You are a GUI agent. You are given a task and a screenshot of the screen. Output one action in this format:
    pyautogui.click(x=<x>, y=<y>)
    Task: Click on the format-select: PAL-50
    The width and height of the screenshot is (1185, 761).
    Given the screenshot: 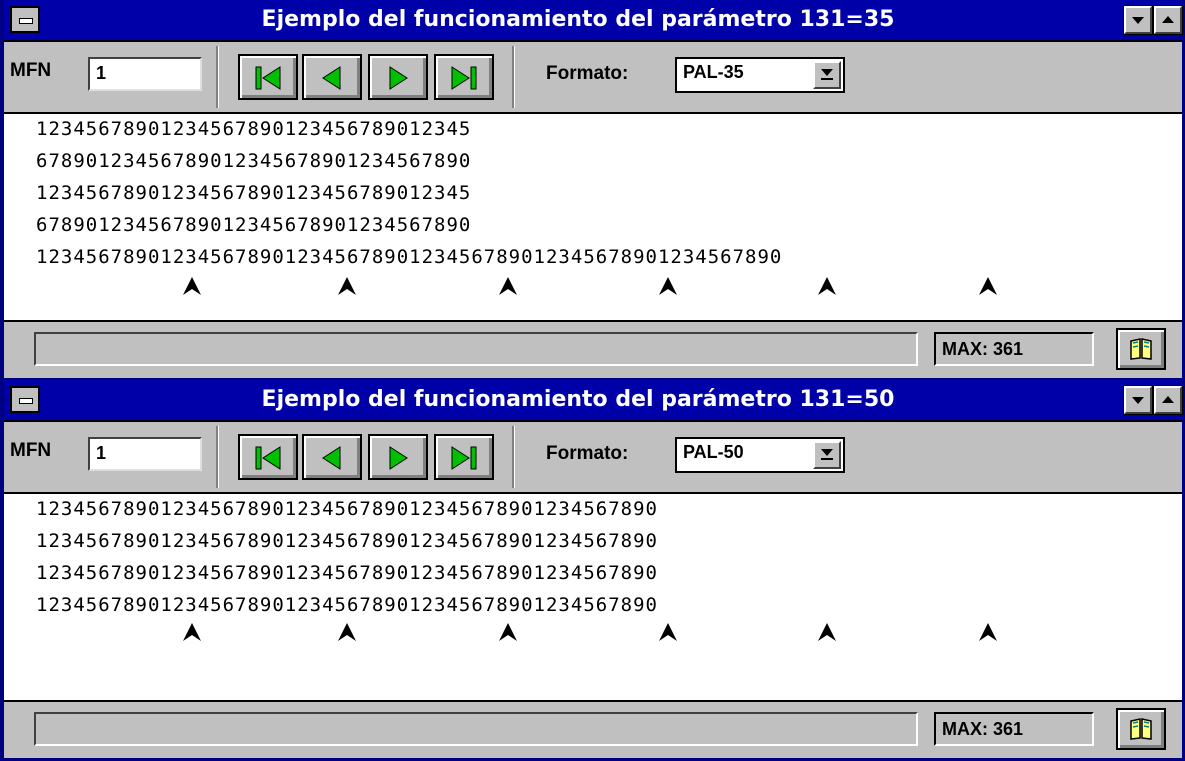 What is the action you would take?
    pyautogui.click(x=760, y=455)
    